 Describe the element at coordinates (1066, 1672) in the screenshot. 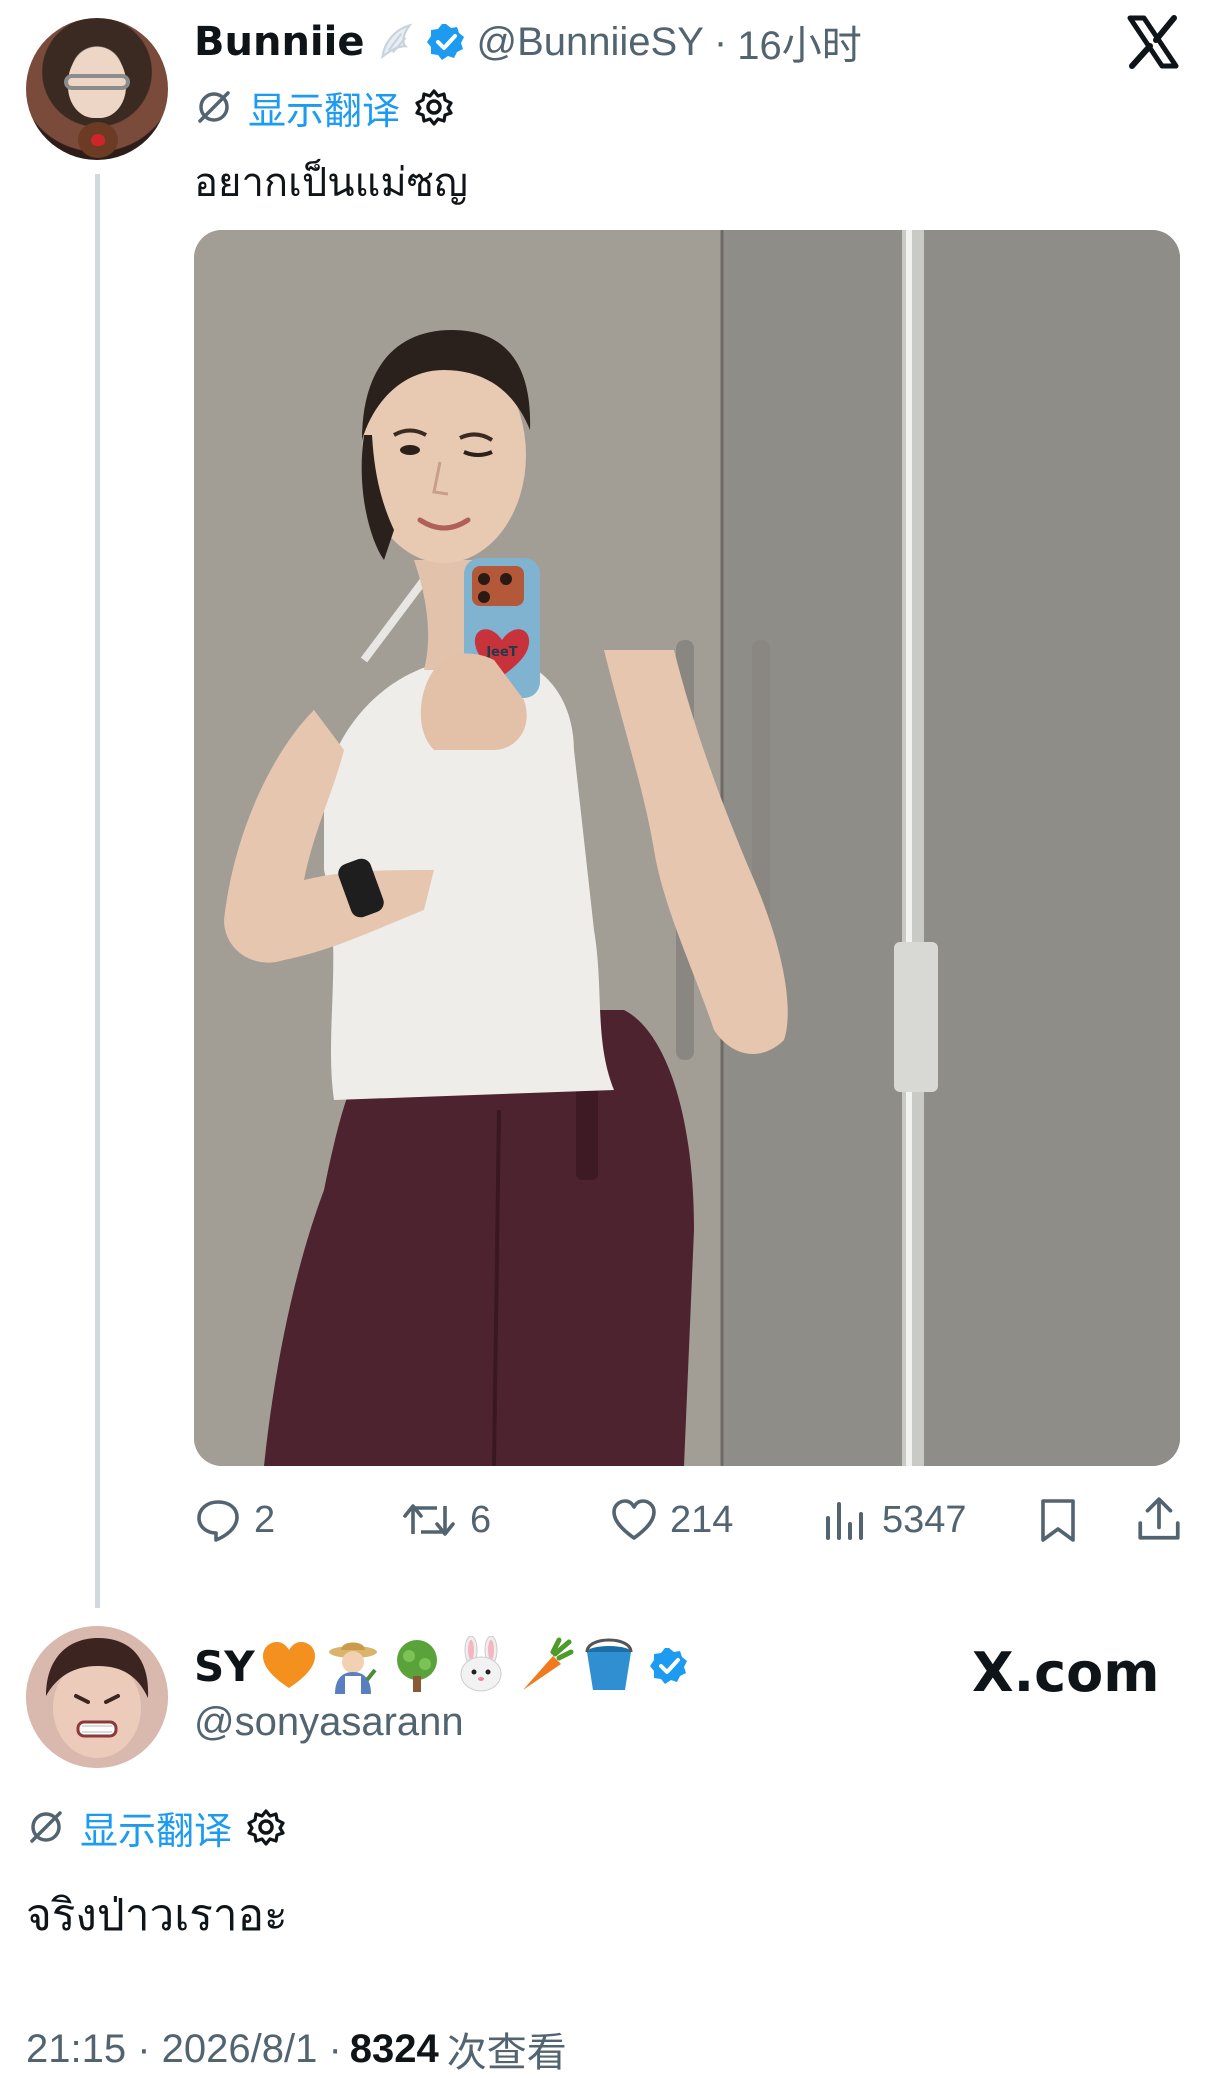

I see `x-com-watermark: X.com` at that location.